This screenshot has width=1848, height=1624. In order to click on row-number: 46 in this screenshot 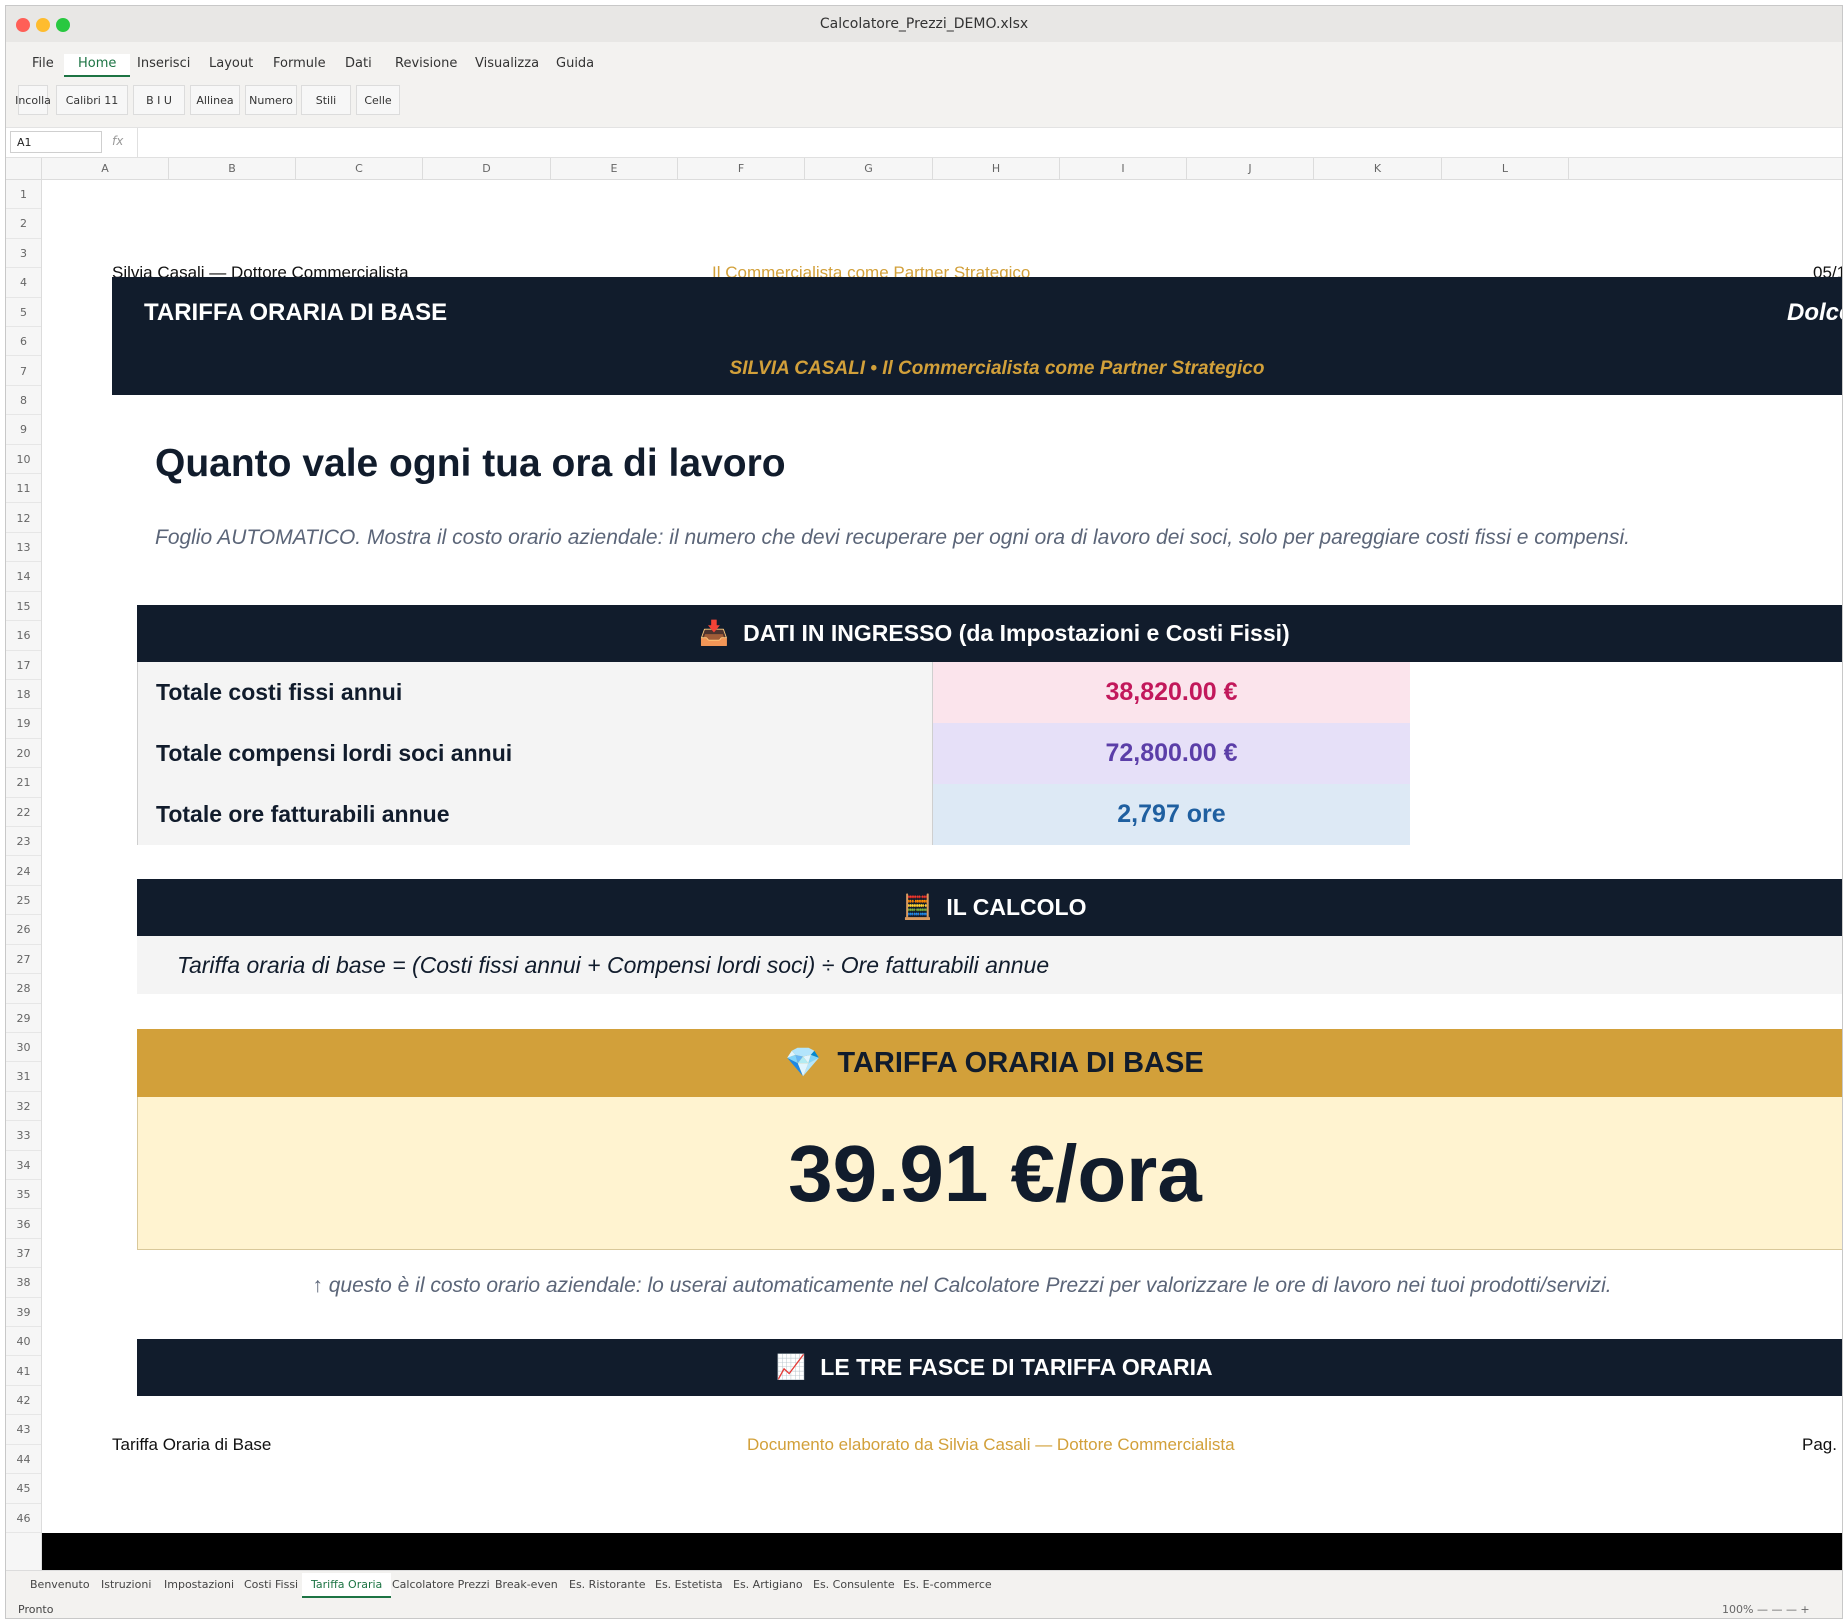, I will do `click(23, 1518)`.